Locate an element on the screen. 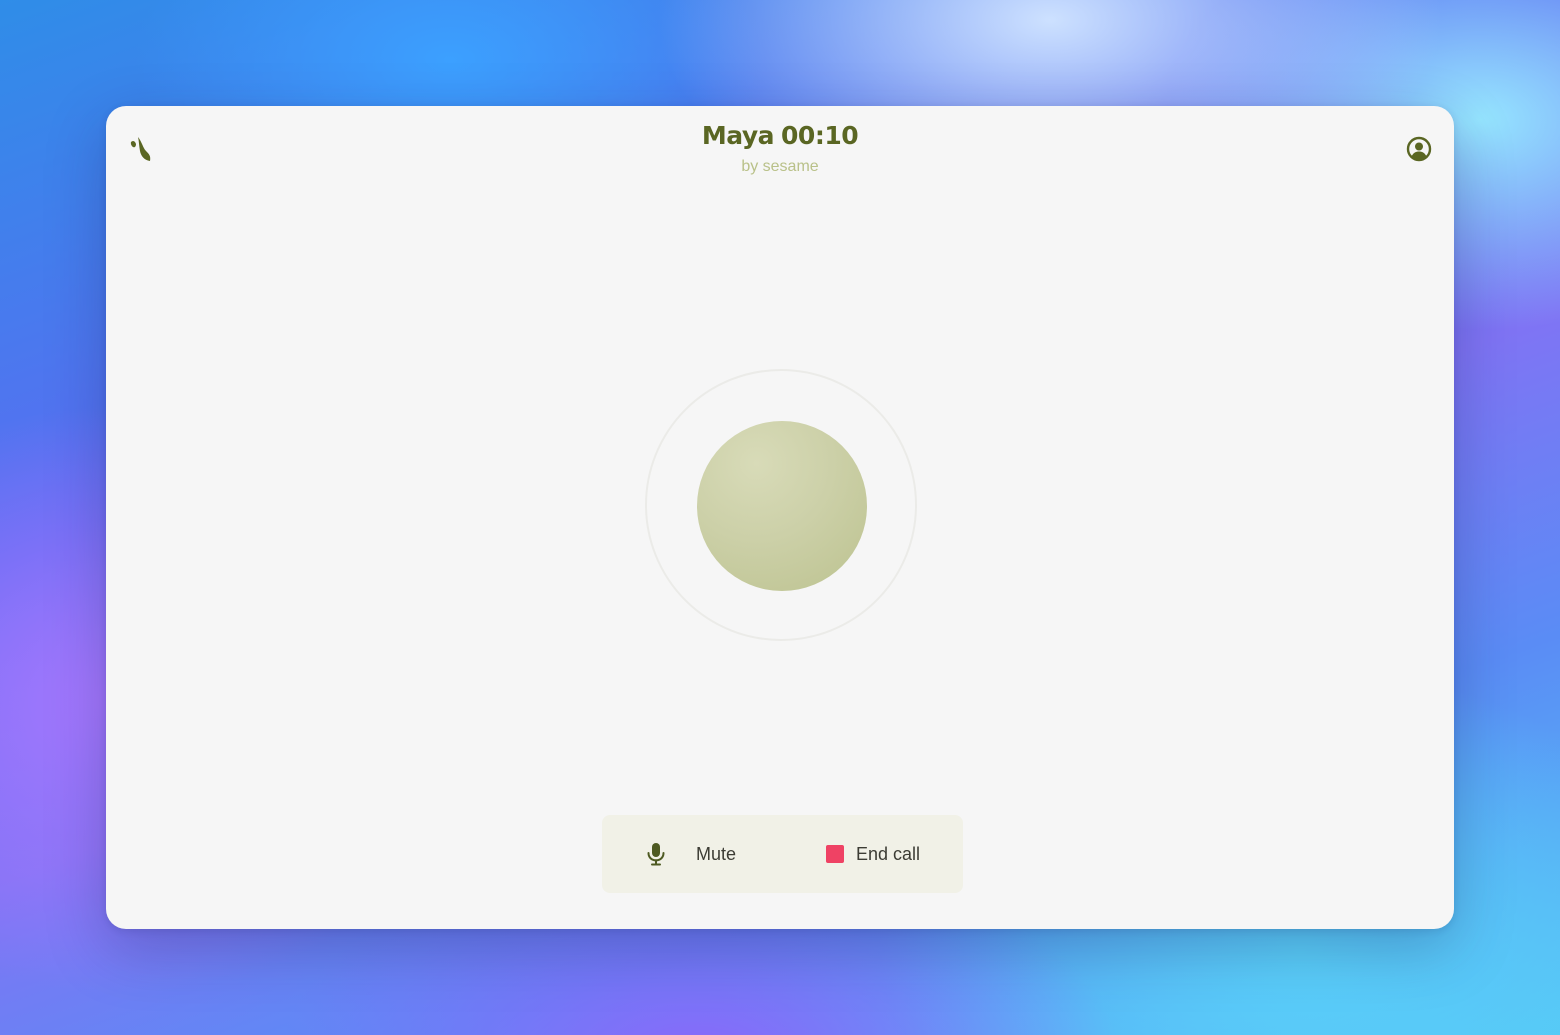 The height and width of the screenshot is (1035, 1560). call-header: Maya 00:10 by sesame is located at coordinates (780, 147).